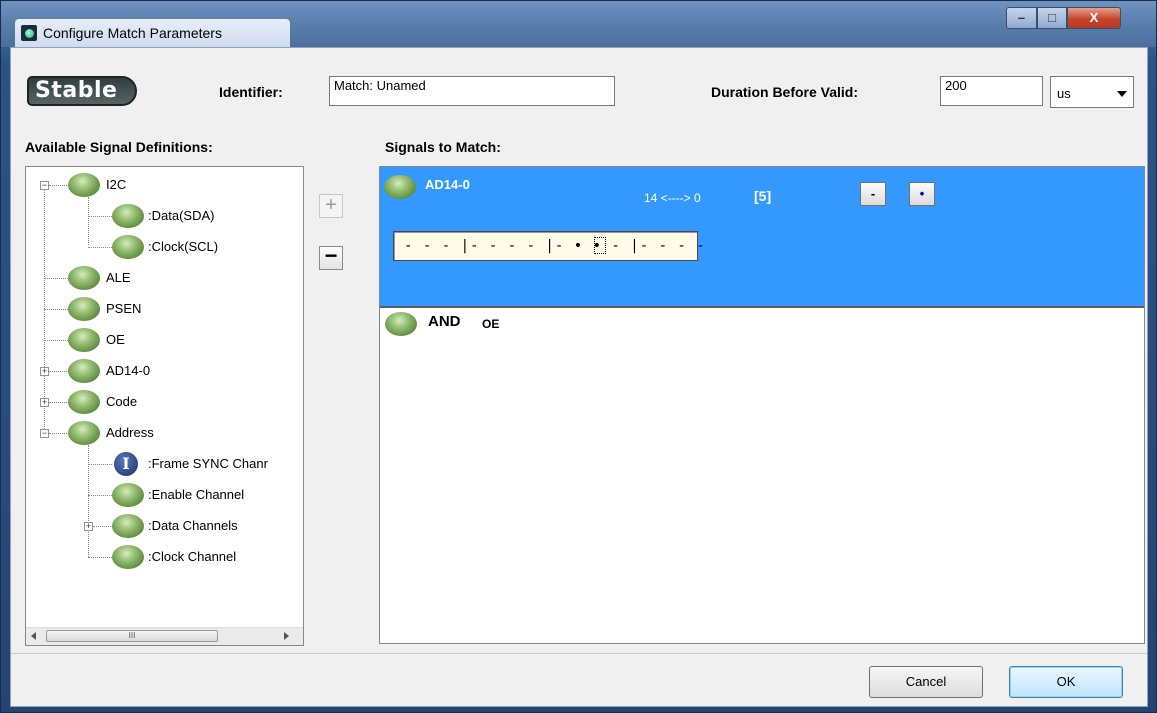  Describe the element at coordinates (1122, 94) in the screenshot. I see `chevron-down-icon` at that location.